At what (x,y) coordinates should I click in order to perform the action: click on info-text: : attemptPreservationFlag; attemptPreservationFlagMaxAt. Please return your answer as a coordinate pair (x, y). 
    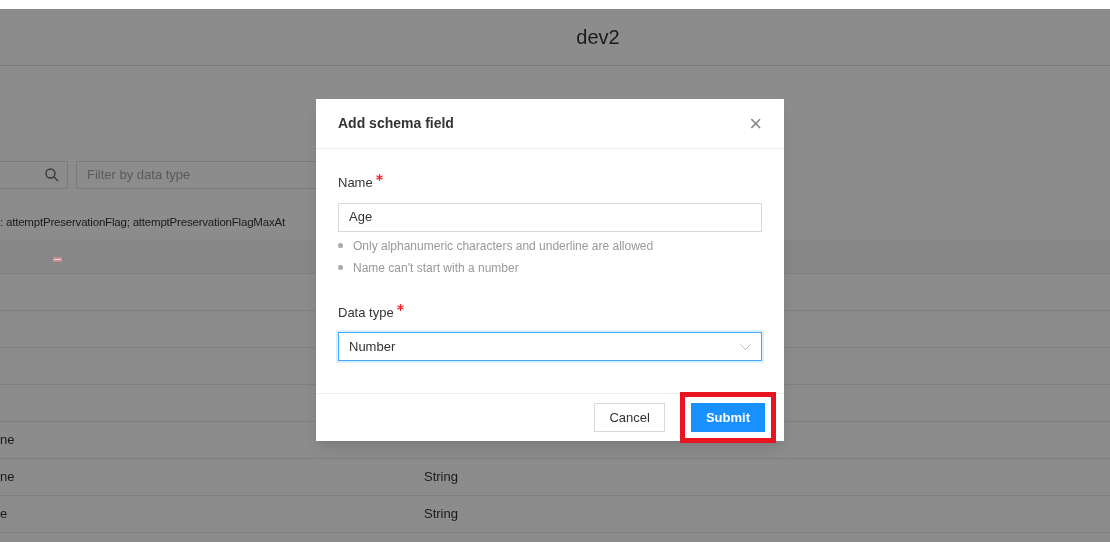
    Looking at the image, I should click on (142, 222).